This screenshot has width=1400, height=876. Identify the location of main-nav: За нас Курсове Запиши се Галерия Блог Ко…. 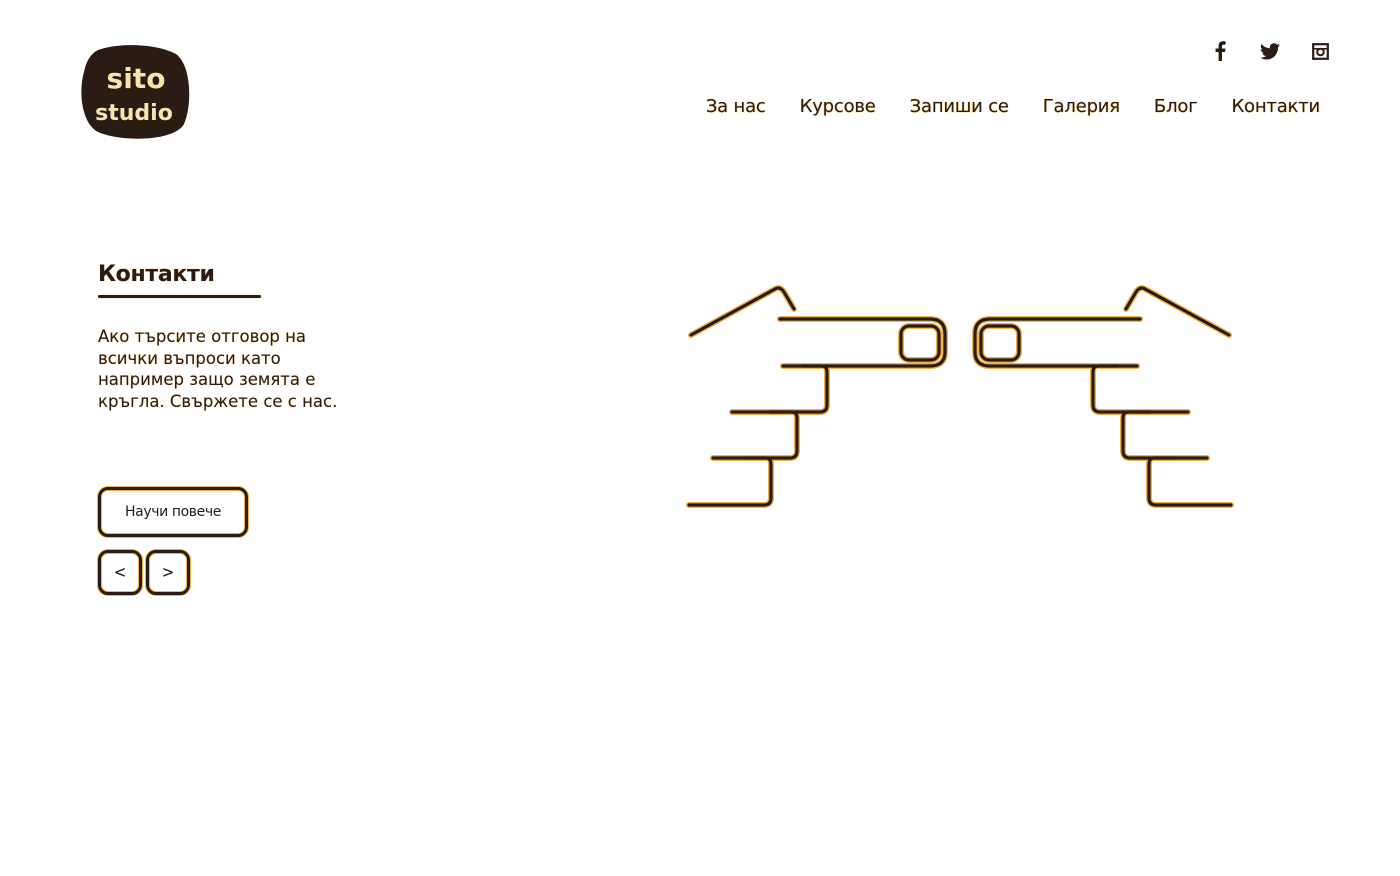
(1013, 106).